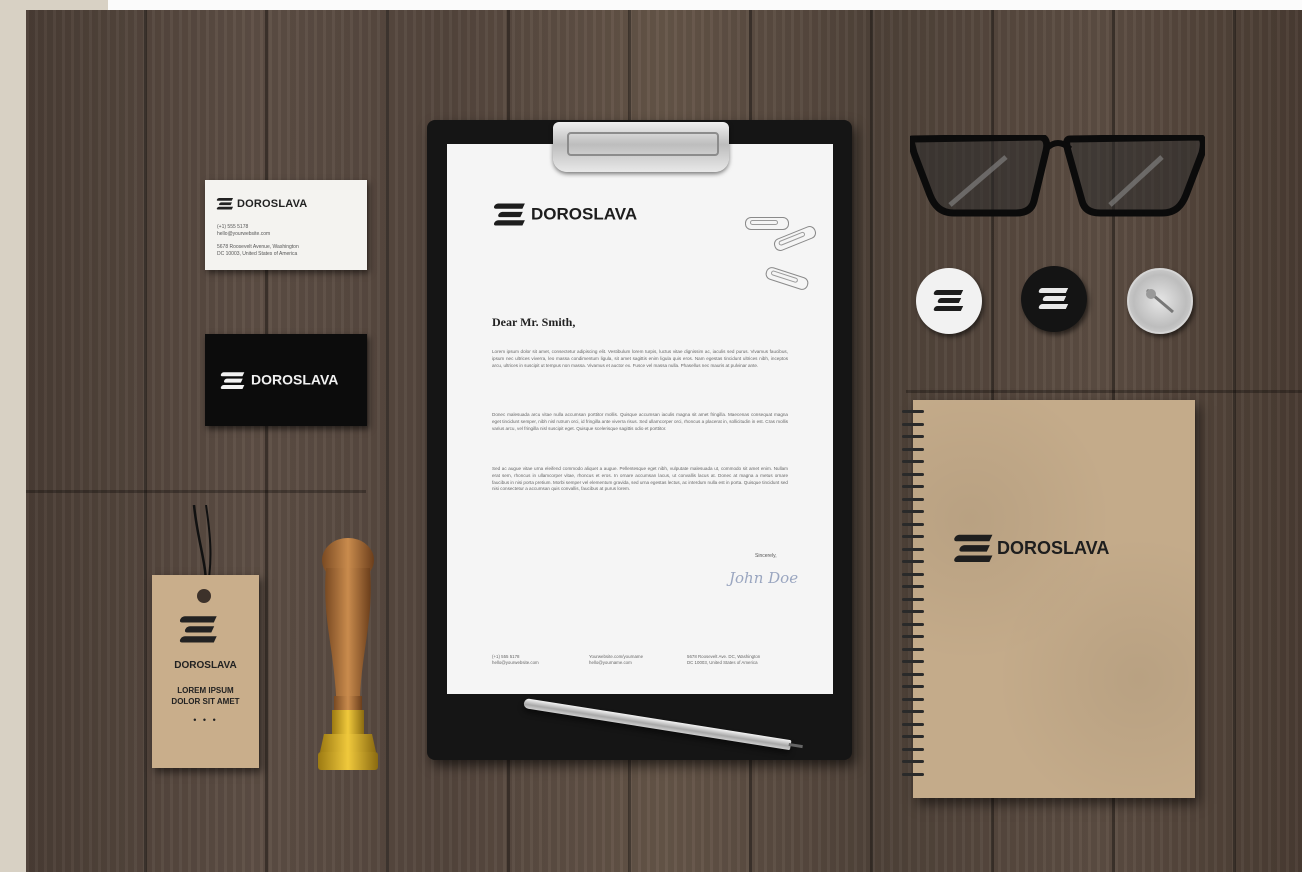 The width and height of the screenshot is (1302, 872). What do you see at coordinates (705, 5) in the screenshot?
I see `top-white-strip` at bounding box center [705, 5].